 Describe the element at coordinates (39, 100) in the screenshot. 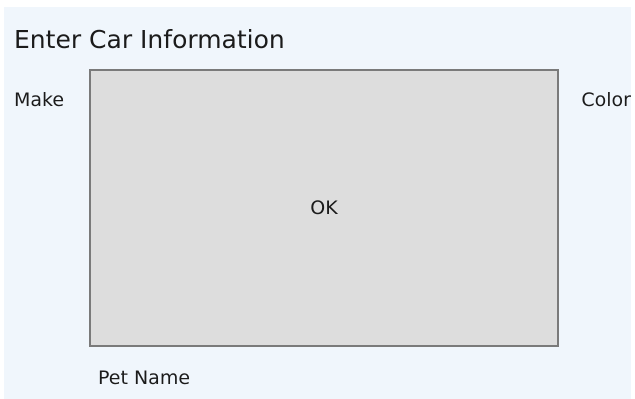

I see `make-label: Make` at that location.